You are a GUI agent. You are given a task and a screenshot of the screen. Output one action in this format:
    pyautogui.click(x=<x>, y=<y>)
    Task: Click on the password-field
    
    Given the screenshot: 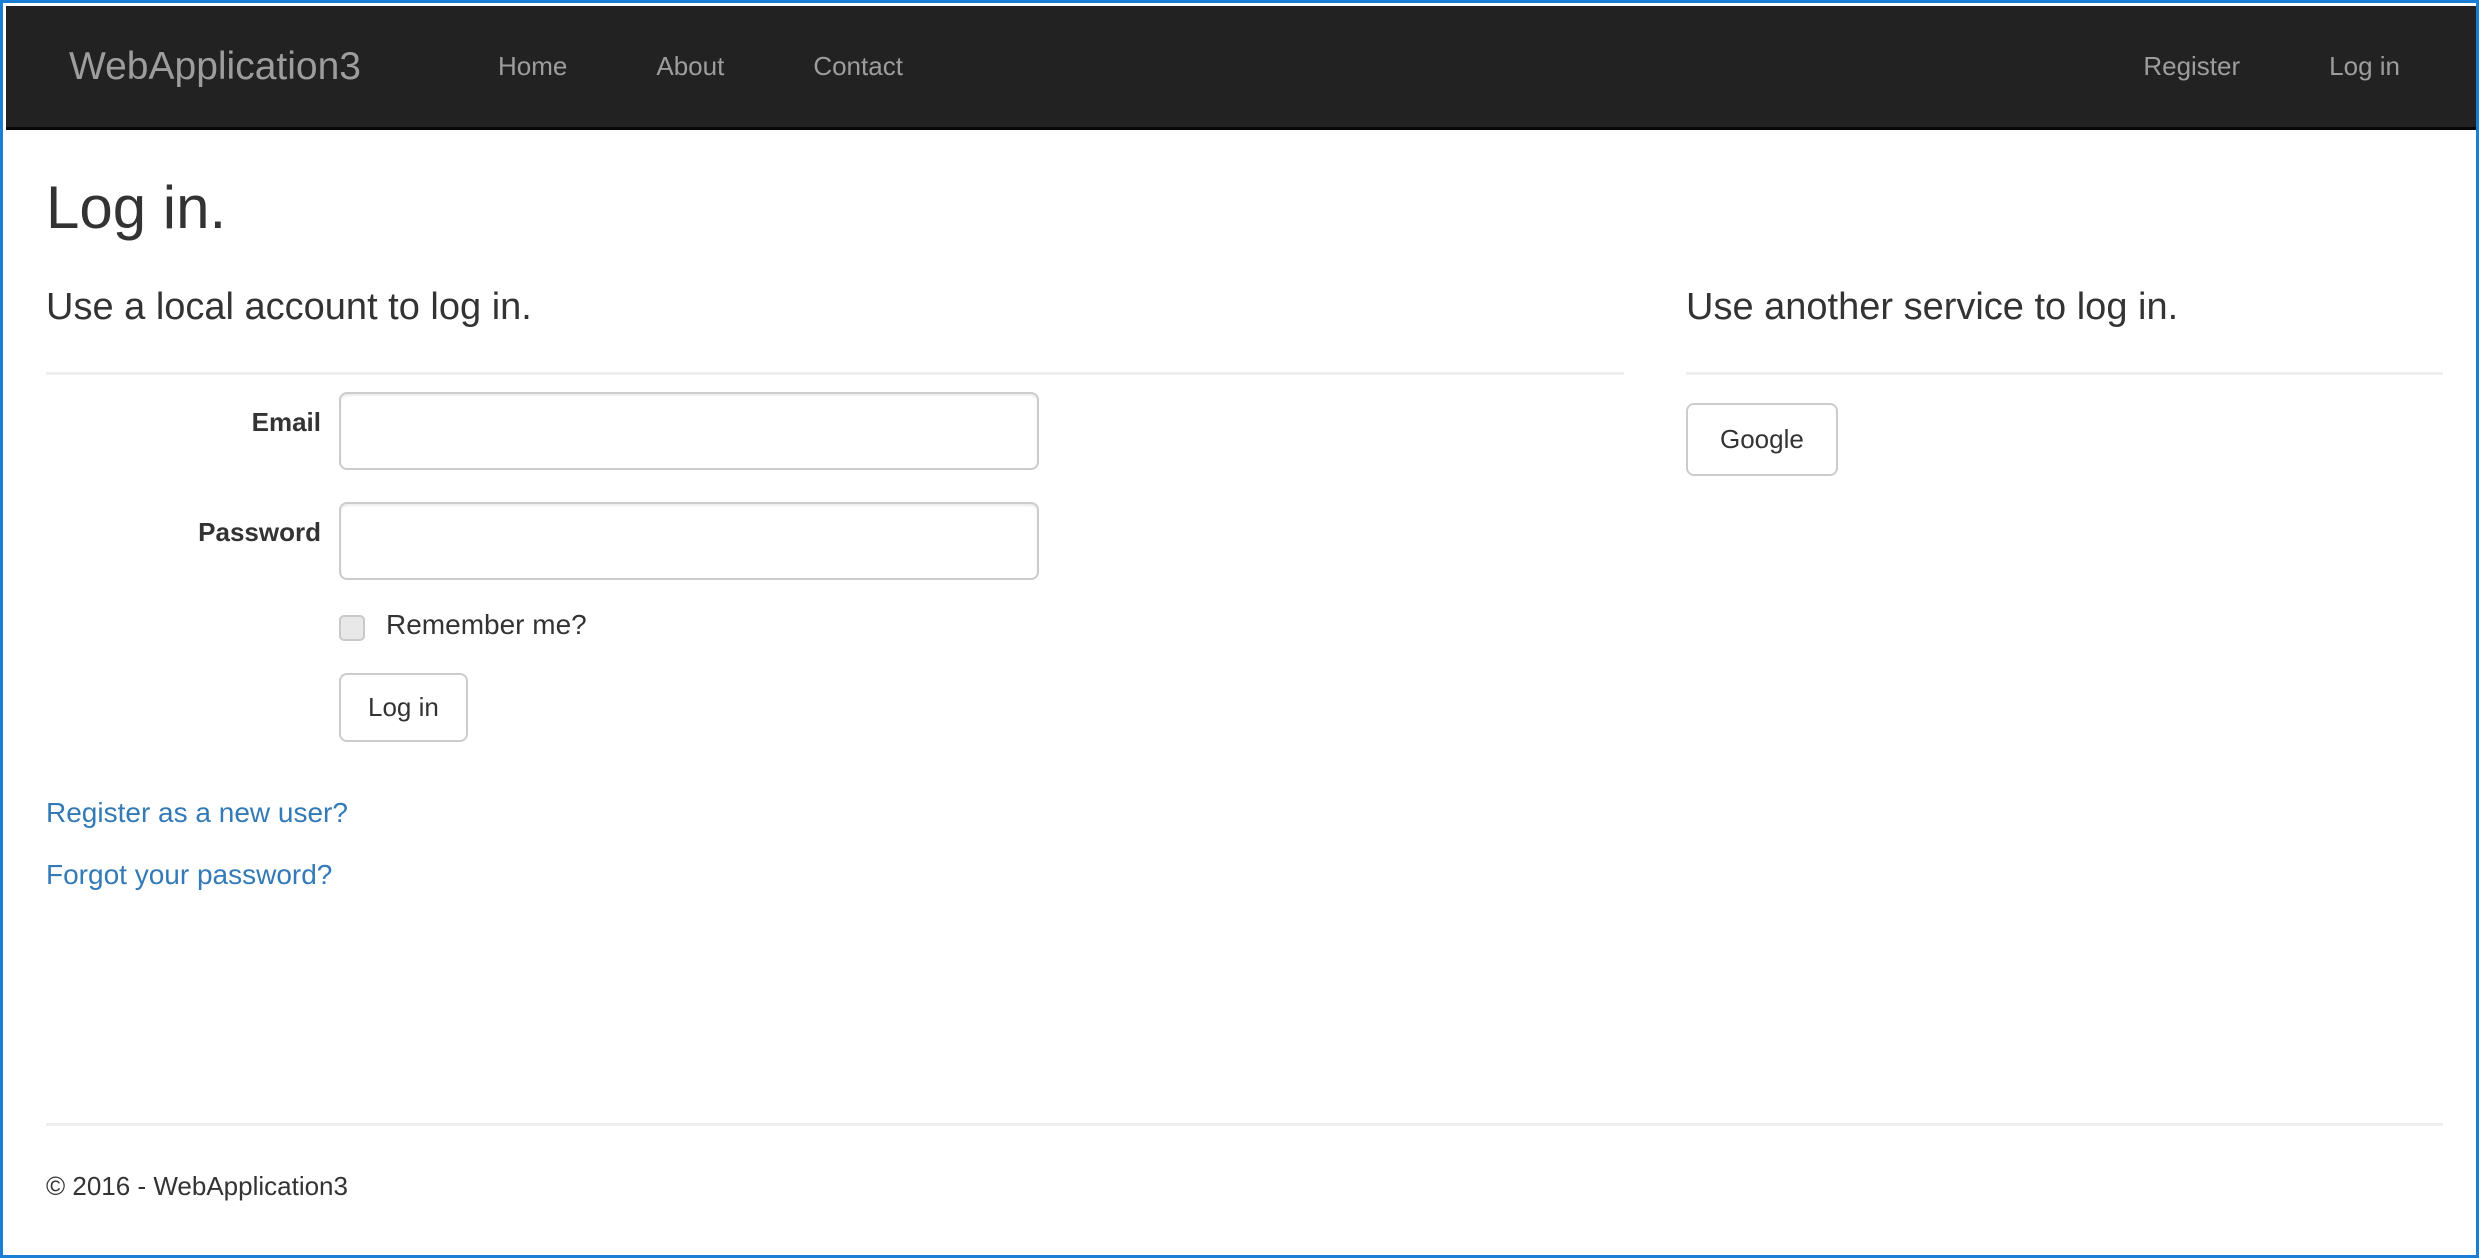 What is the action you would take?
    pyautogui.click(x=689, y=541)
    